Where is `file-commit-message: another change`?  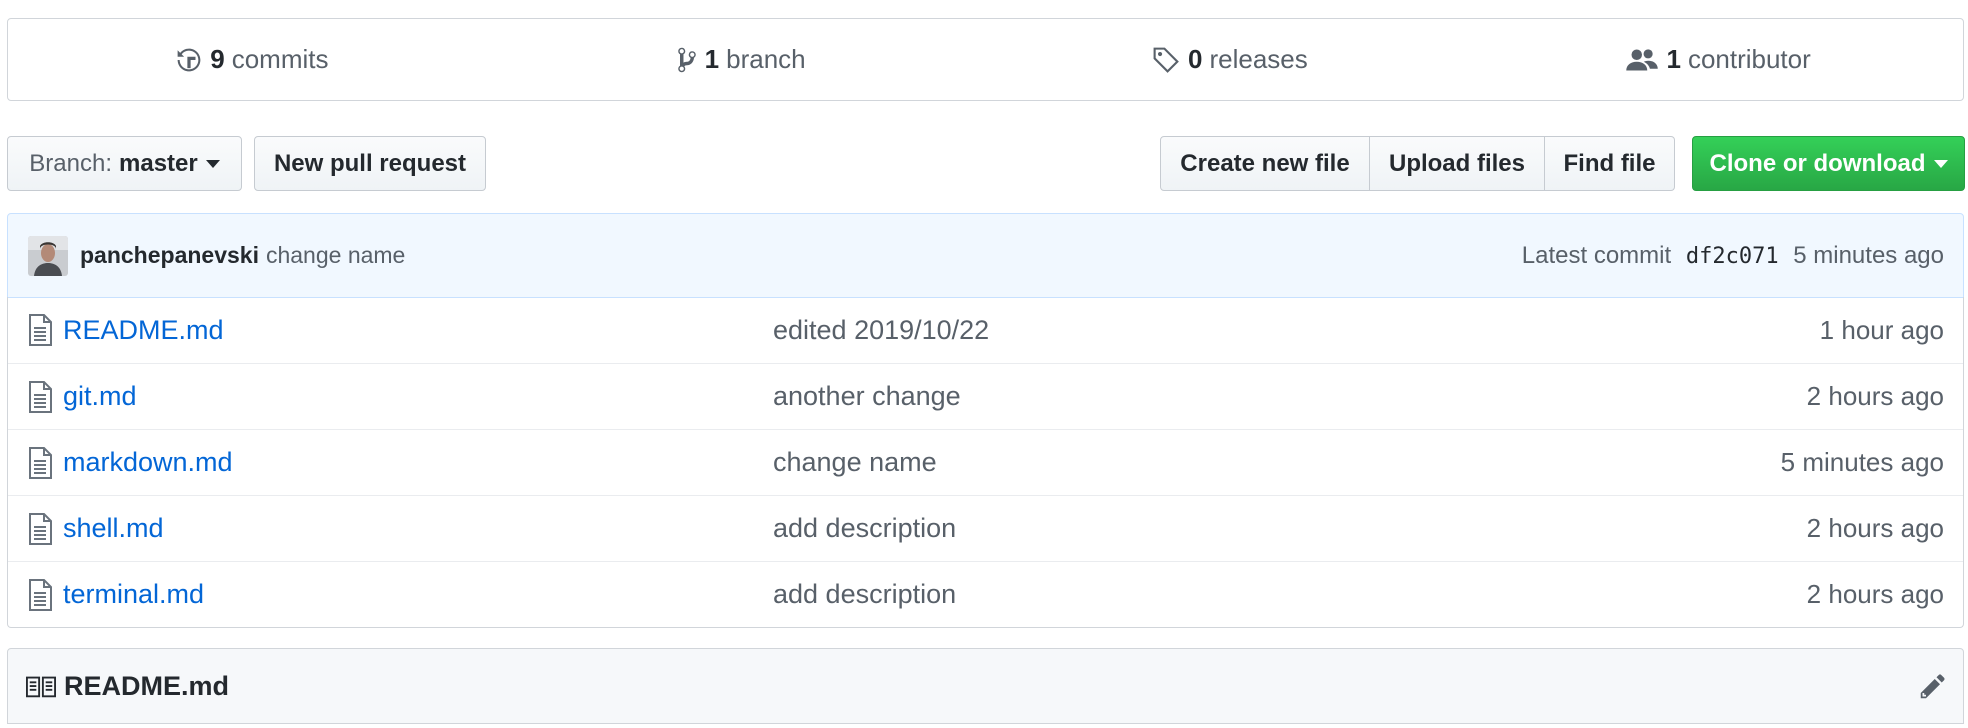 file-commit-message: another change is located at coordinates (867, 396).